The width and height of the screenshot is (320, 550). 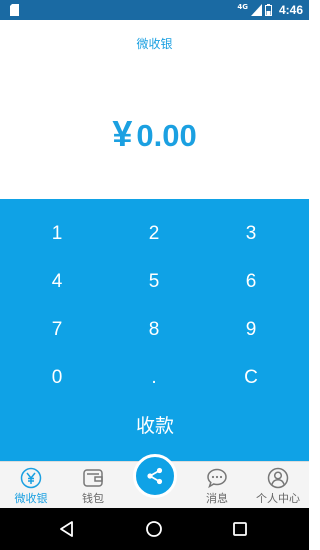 I want to click on share-button, so click(x=155, y=476).